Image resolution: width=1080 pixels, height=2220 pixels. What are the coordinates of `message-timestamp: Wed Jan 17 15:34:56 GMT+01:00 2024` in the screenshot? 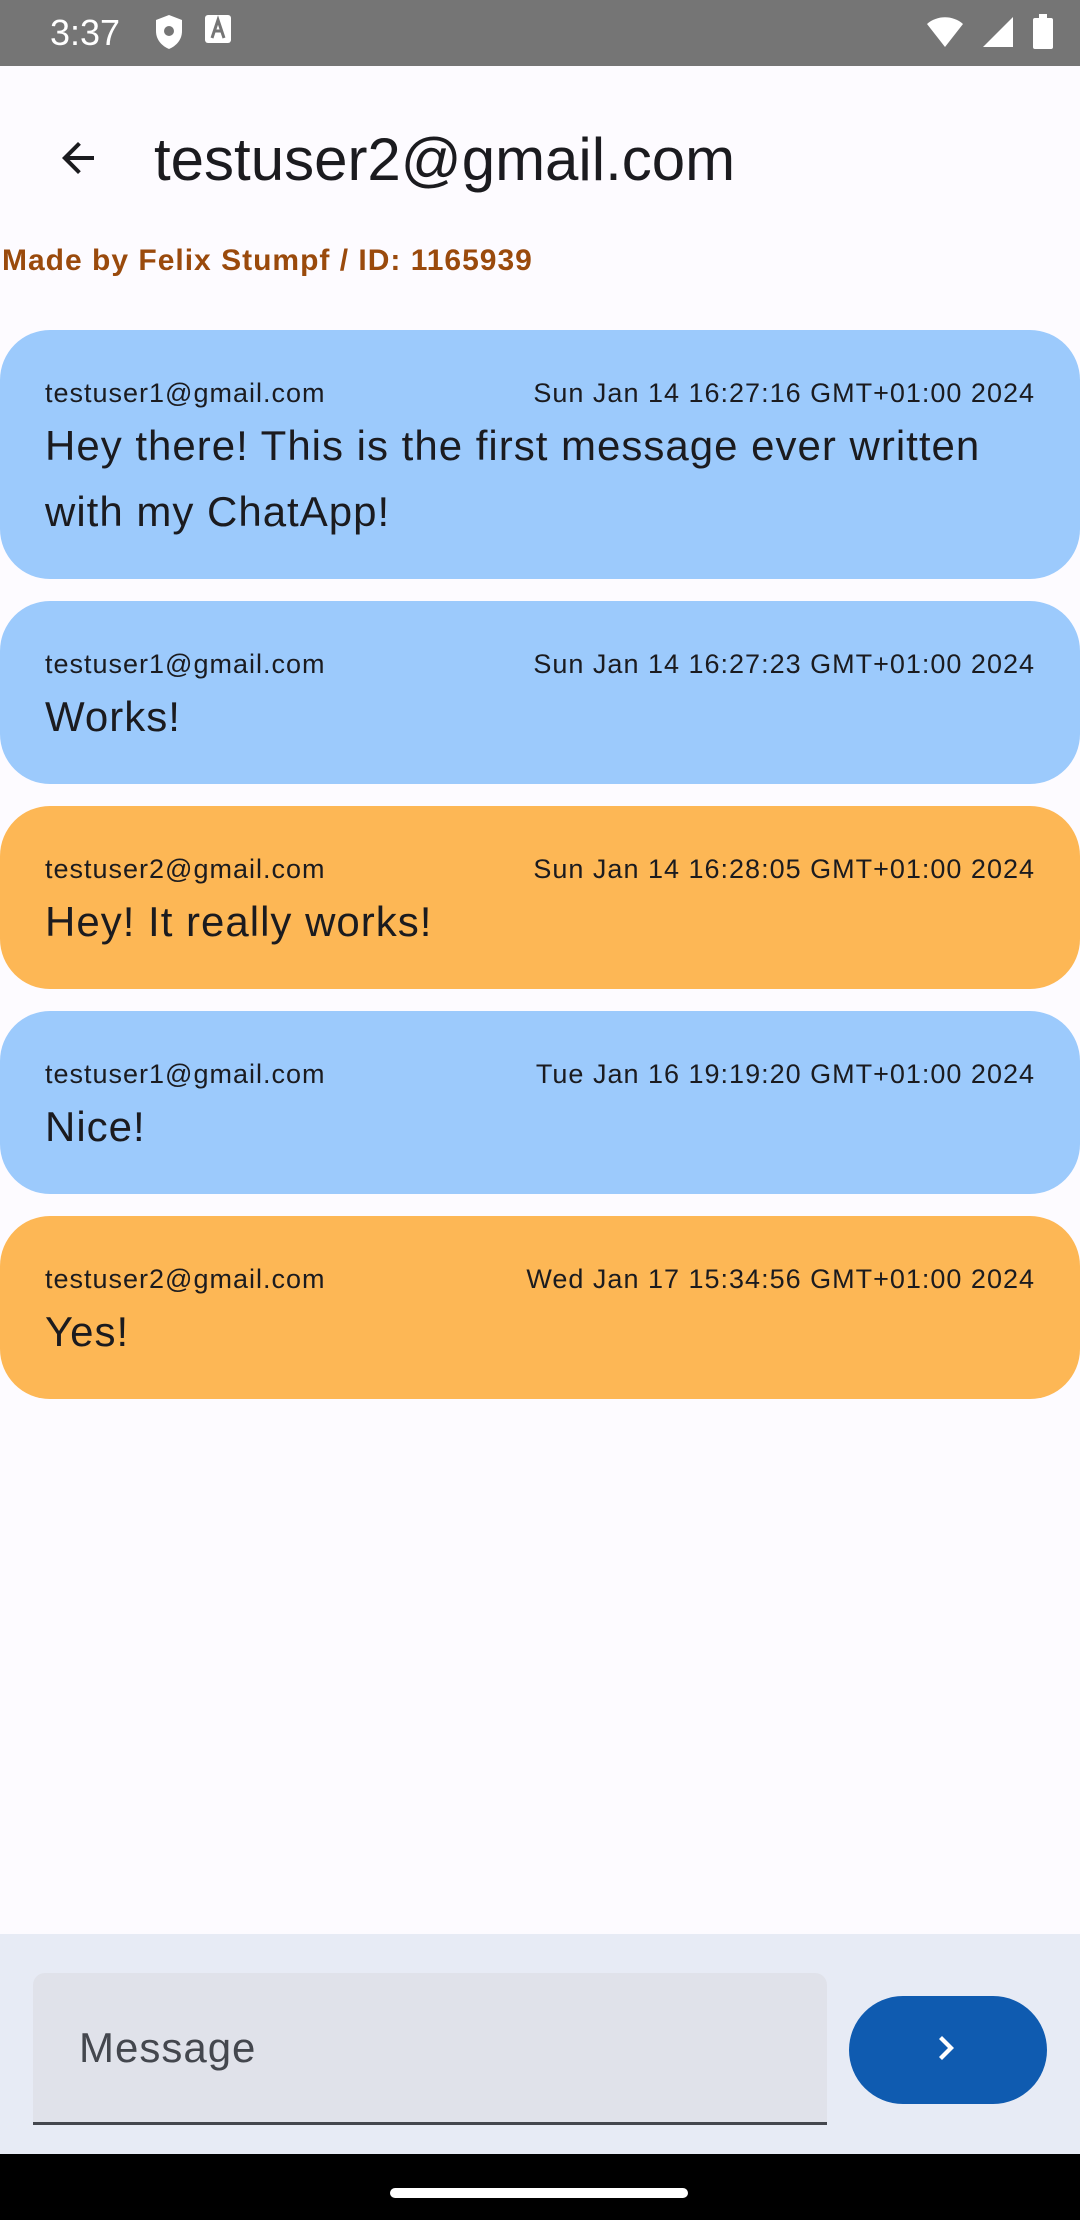 It's located at (780, 1279).